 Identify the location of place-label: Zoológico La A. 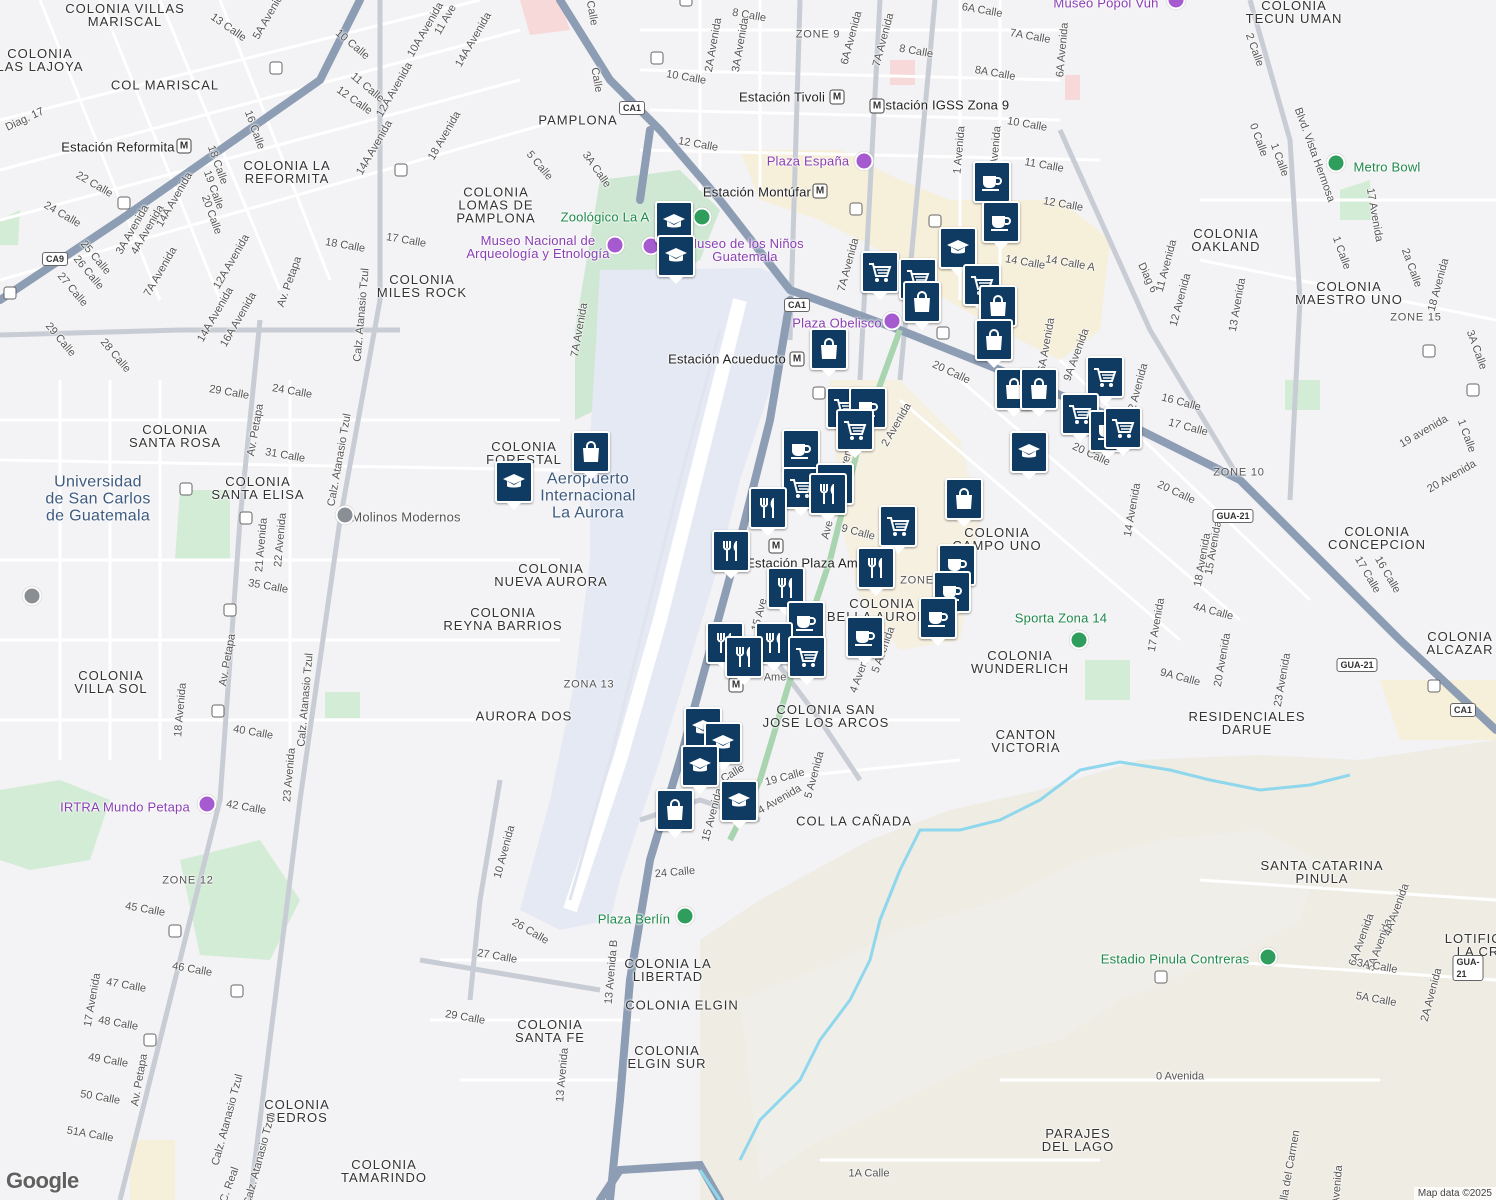
(605, 217).